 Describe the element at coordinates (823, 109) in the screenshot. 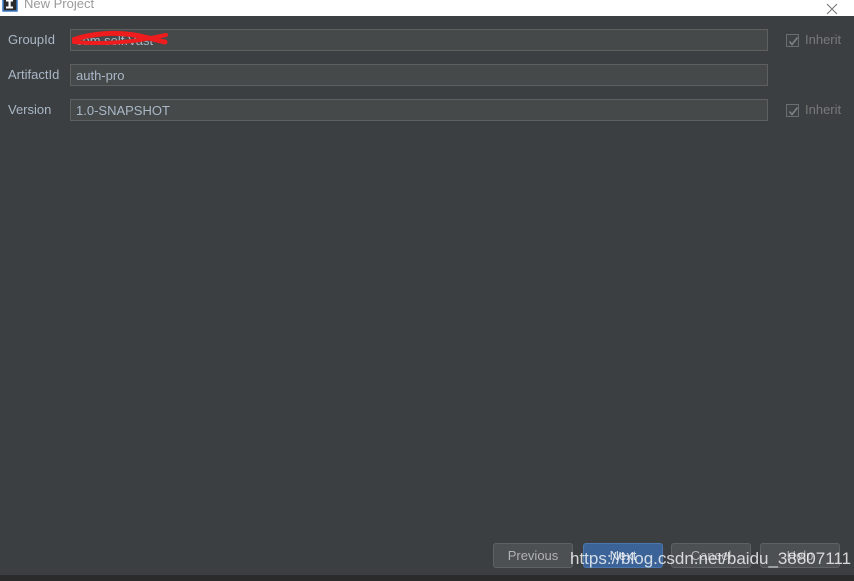

I see `version-inherit-label: Inherit` at that location.